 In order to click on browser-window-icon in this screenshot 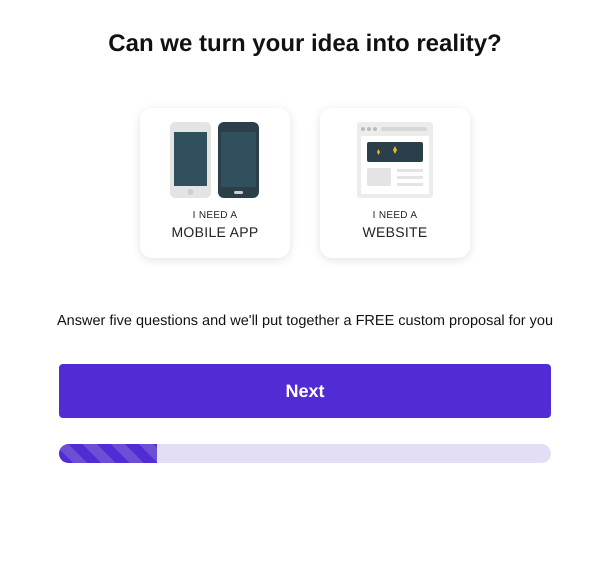, I will do `click(395, 160)`.